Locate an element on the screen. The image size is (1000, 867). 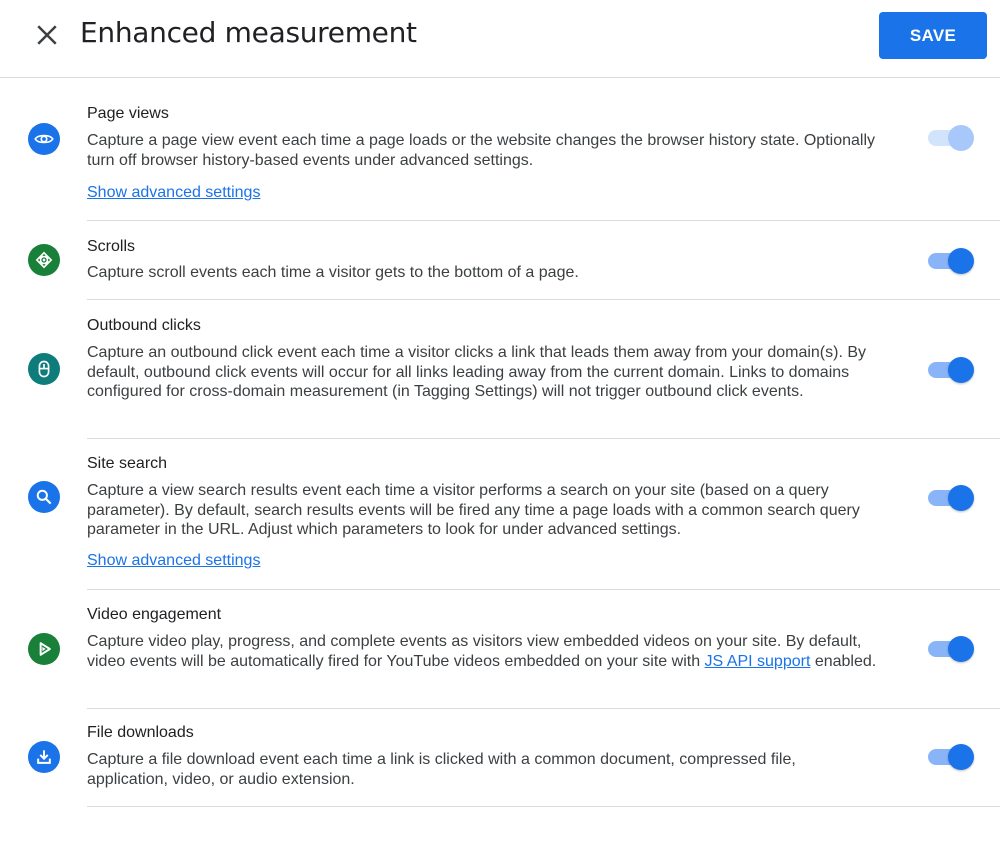
close-icon is located at coordinates (47, 35).